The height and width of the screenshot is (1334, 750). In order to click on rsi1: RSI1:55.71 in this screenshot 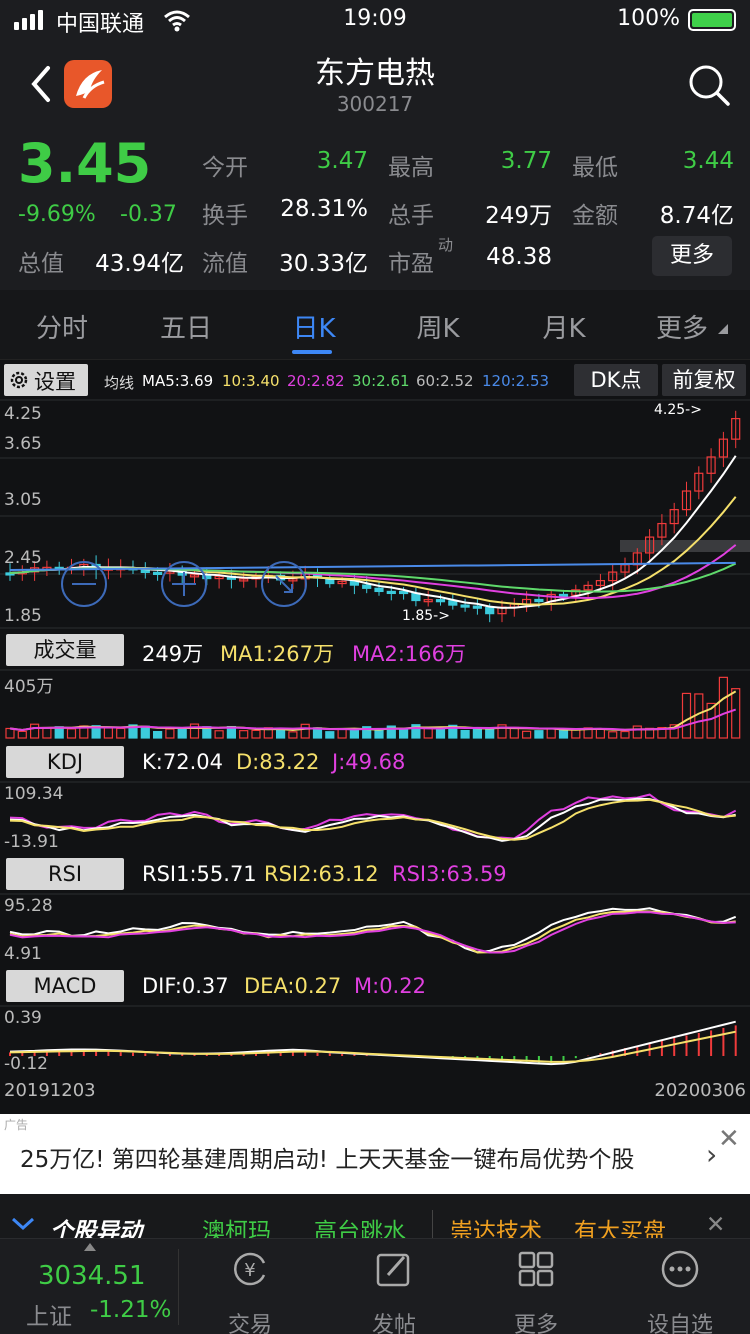, I will do `click(199, 874)`.